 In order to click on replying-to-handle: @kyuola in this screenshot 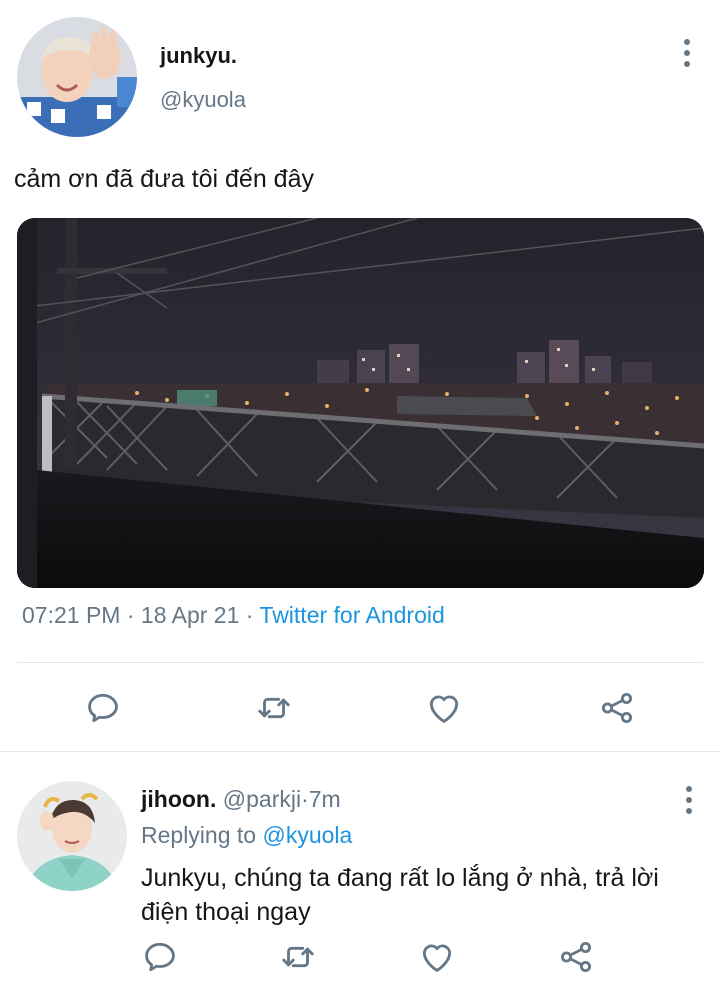, I will do `click(307, 835)`.